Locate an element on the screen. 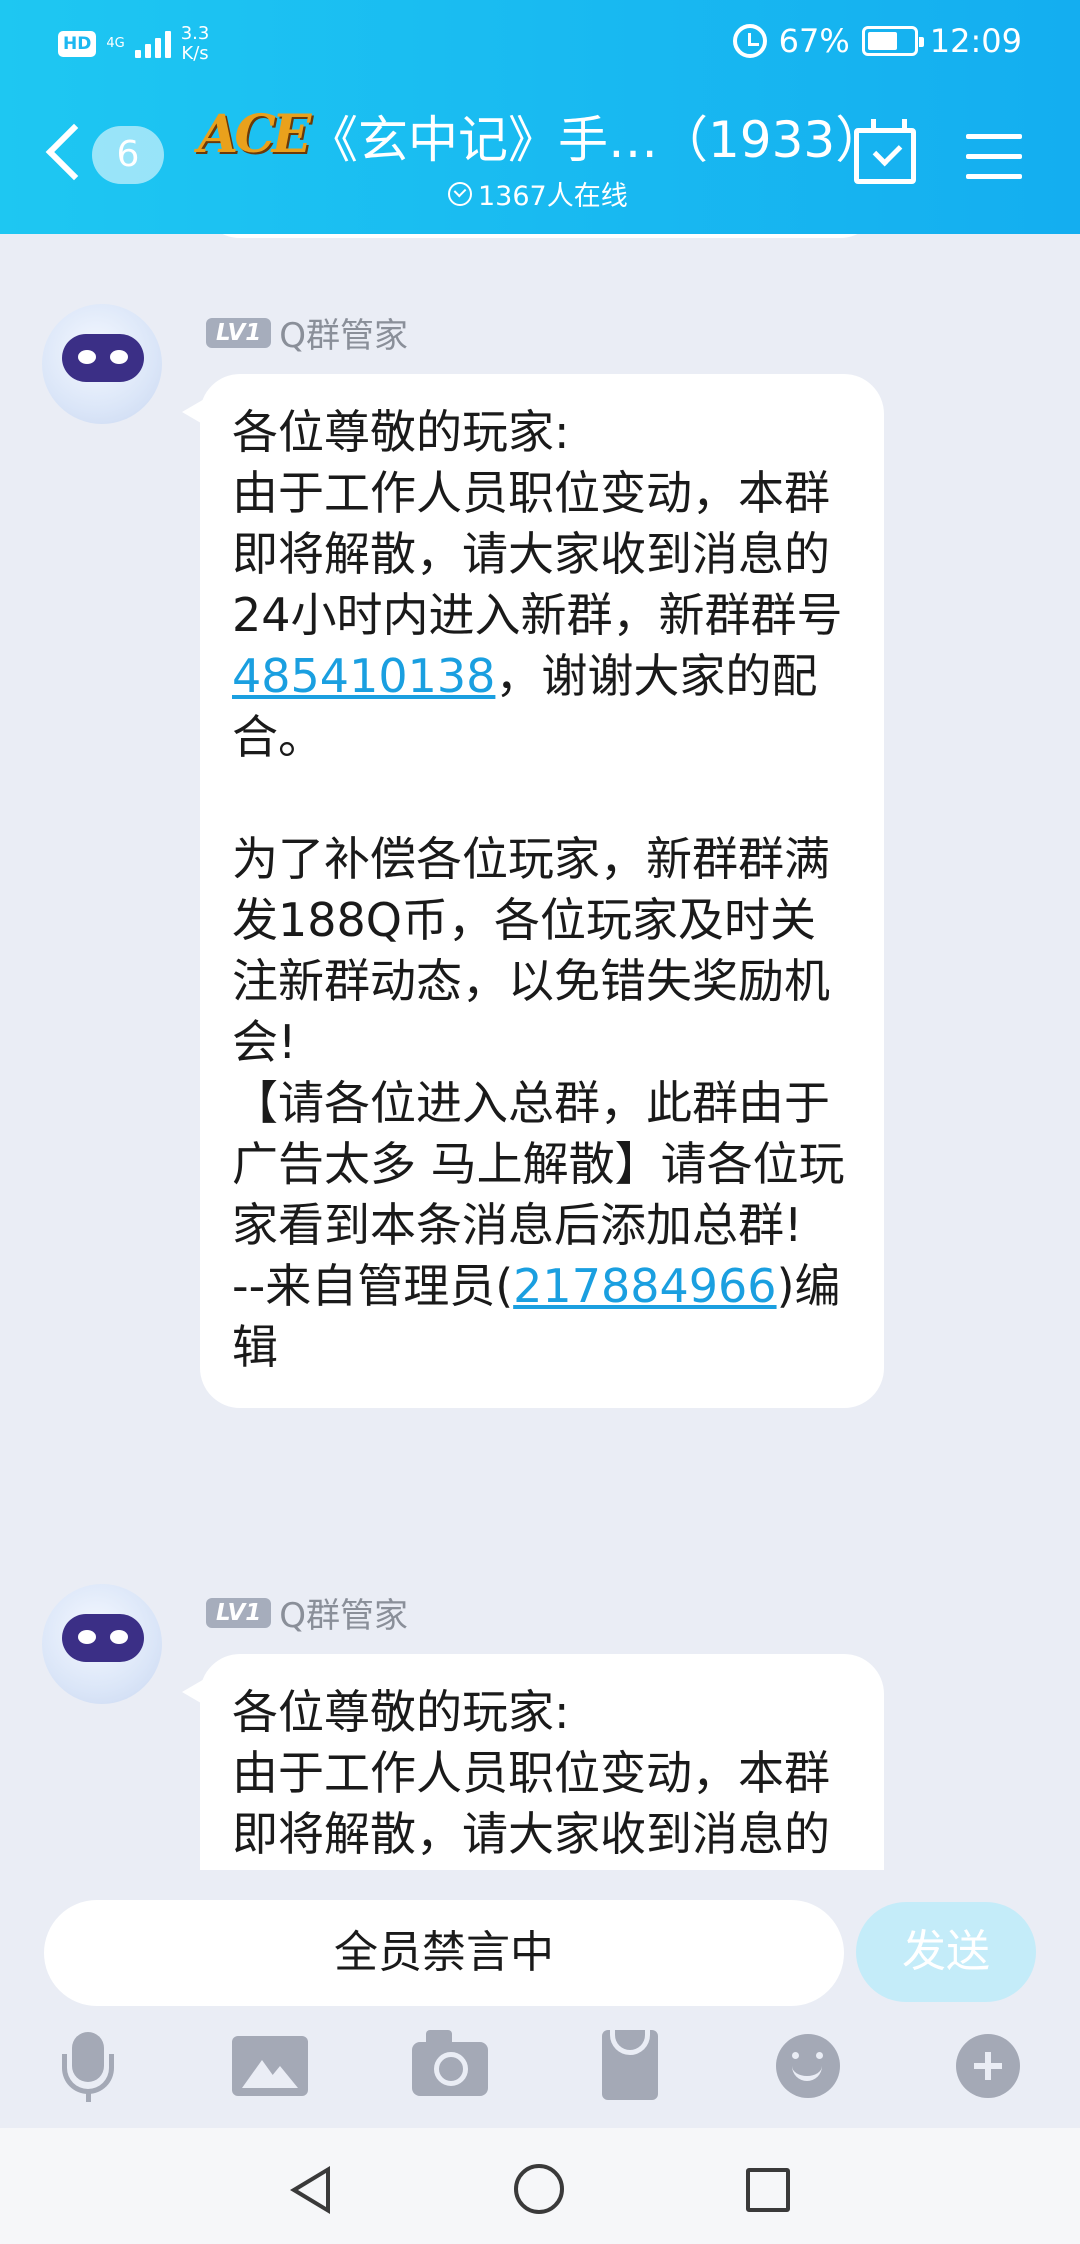  clock: 12:09 is located at coordinates (975, 41).